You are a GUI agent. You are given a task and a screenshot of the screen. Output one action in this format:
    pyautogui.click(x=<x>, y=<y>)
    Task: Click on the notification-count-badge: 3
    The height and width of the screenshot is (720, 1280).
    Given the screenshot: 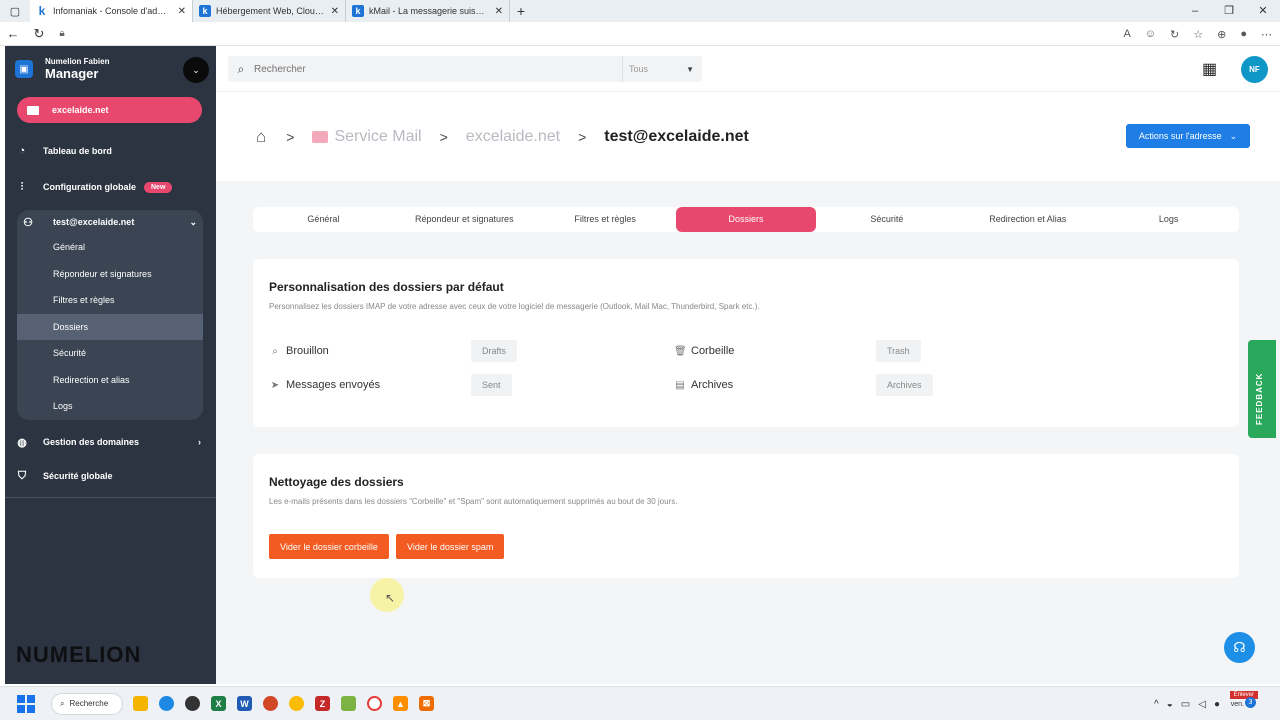 What is the action you would take?
    pyautogui.click(x=1250, y=702)
    